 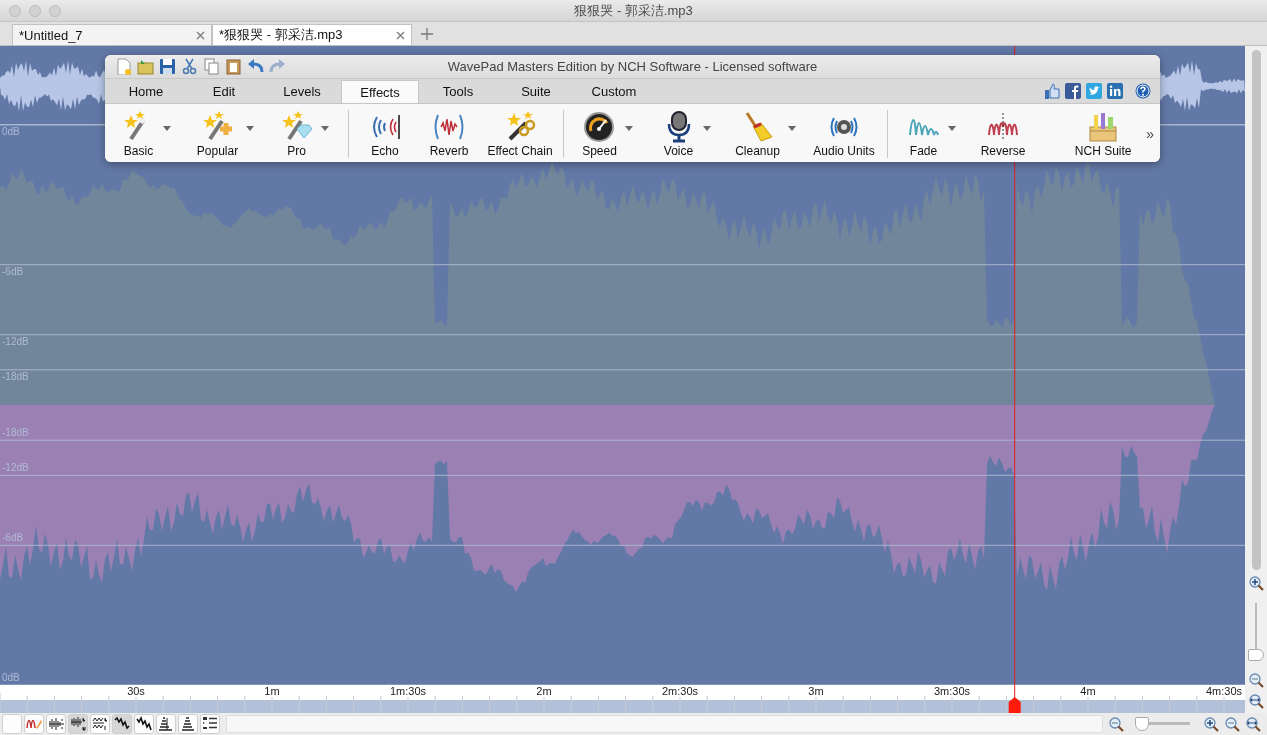 What do you see at coordinates (136, 691) in the screenshot?
I see `time-label: 30s` at bounding box center [136, 691].